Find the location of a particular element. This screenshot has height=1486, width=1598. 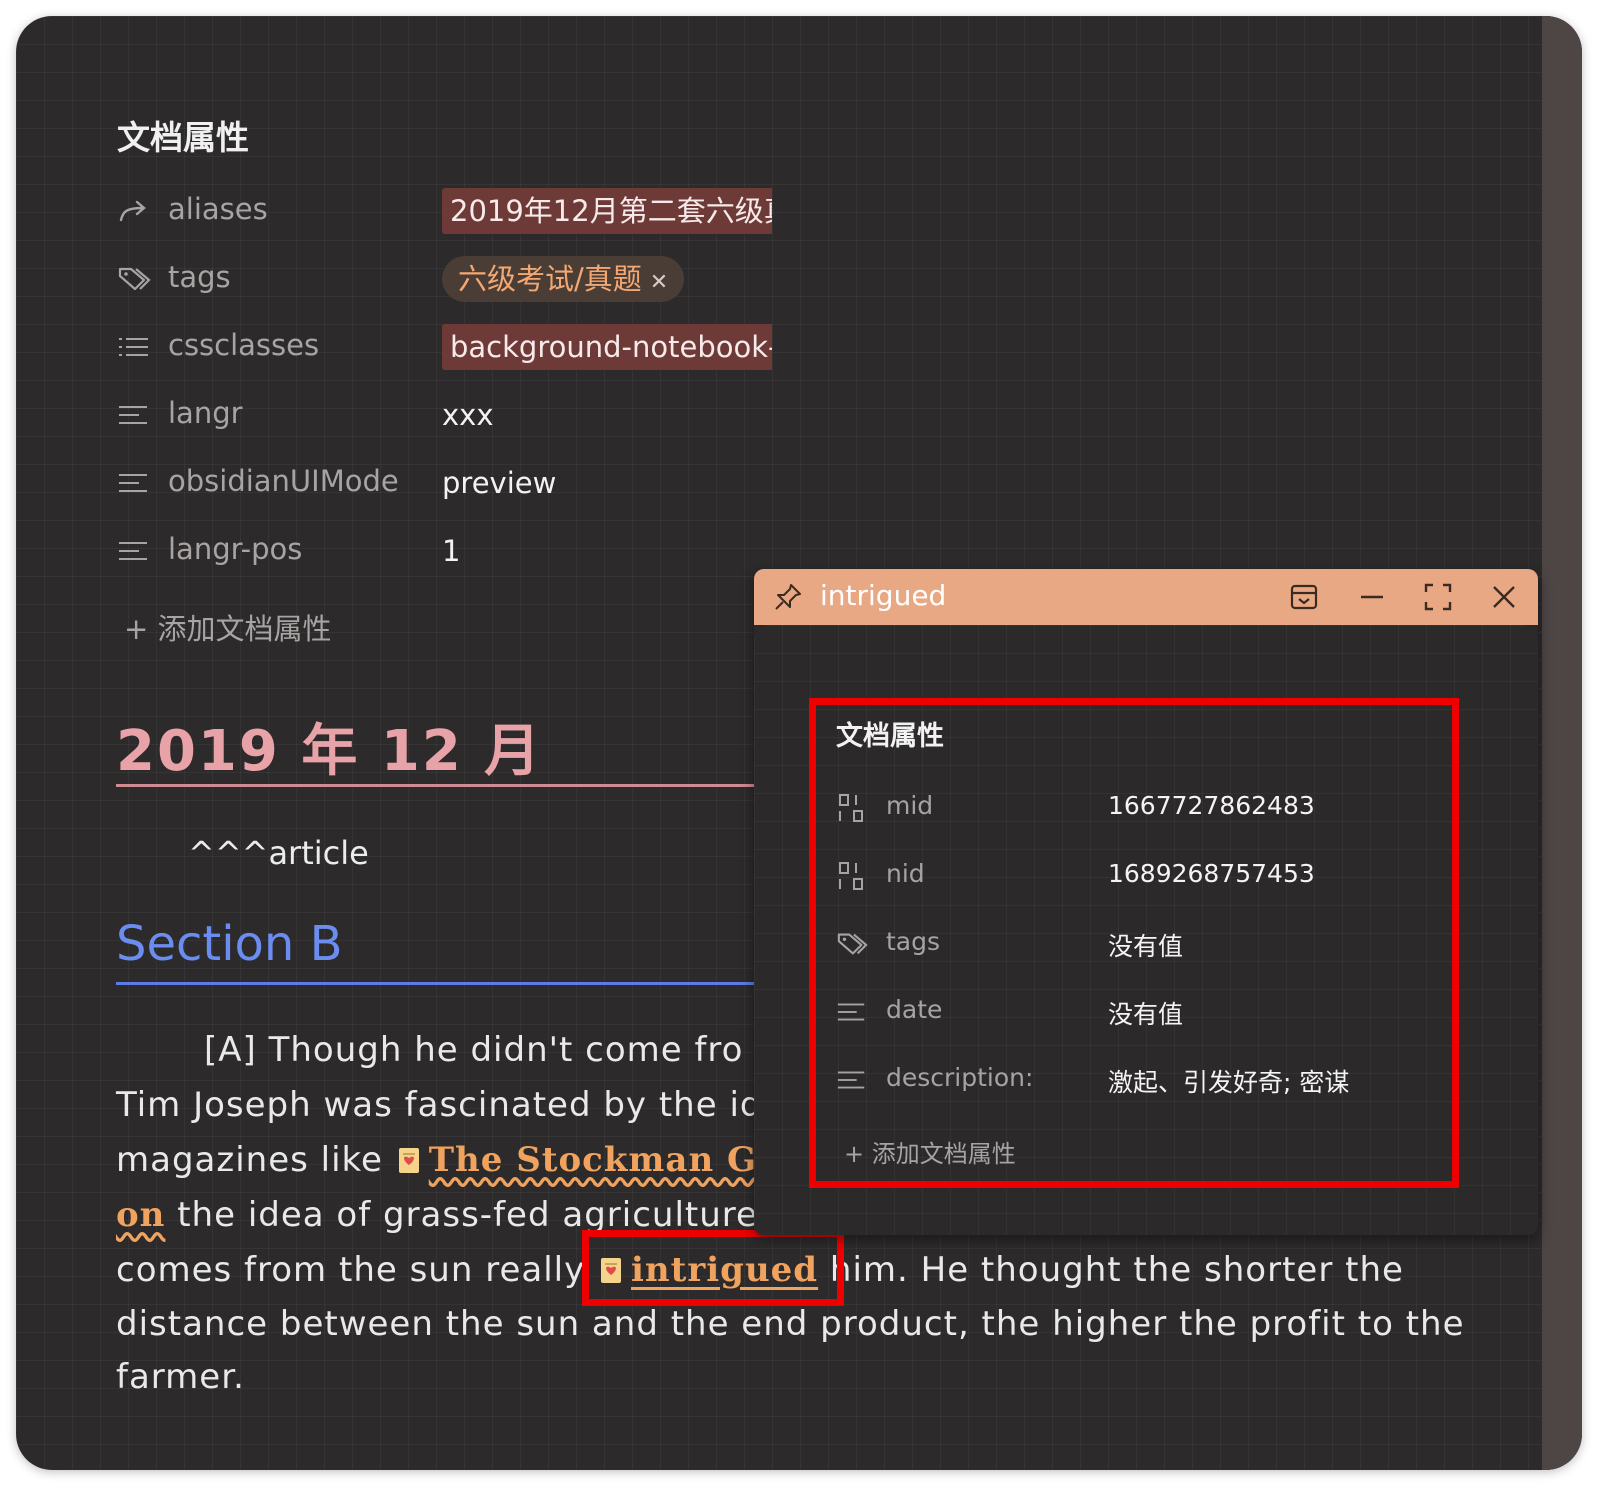

property-value: 1 is located at coordinates (451, 551).